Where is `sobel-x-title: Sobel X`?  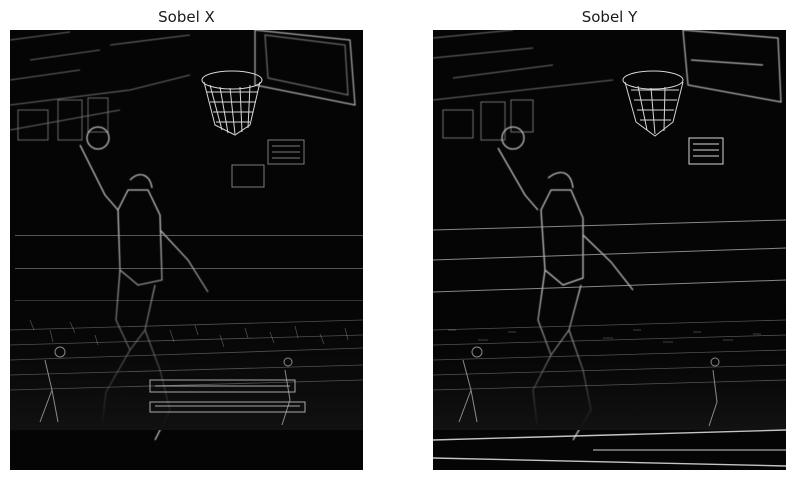 sobel-x-title: Sobel X is located at coordinates (186, 17).